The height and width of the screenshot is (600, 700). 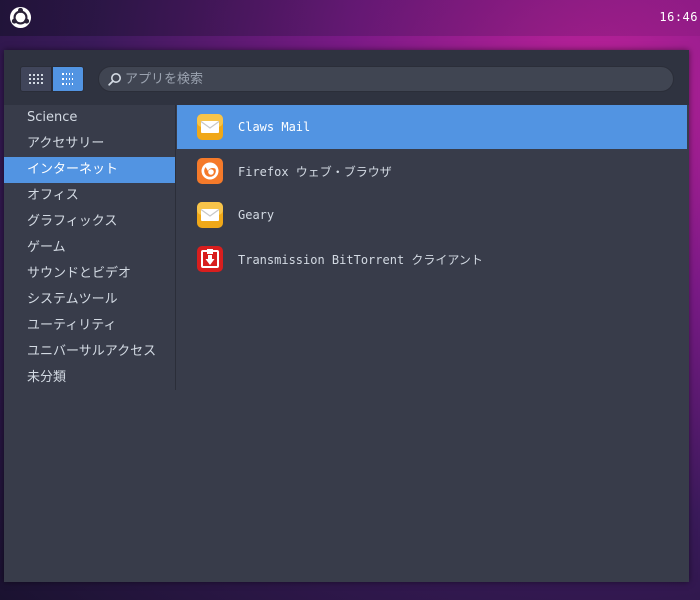 I want to click on search-input, so click(x=395, y=79).